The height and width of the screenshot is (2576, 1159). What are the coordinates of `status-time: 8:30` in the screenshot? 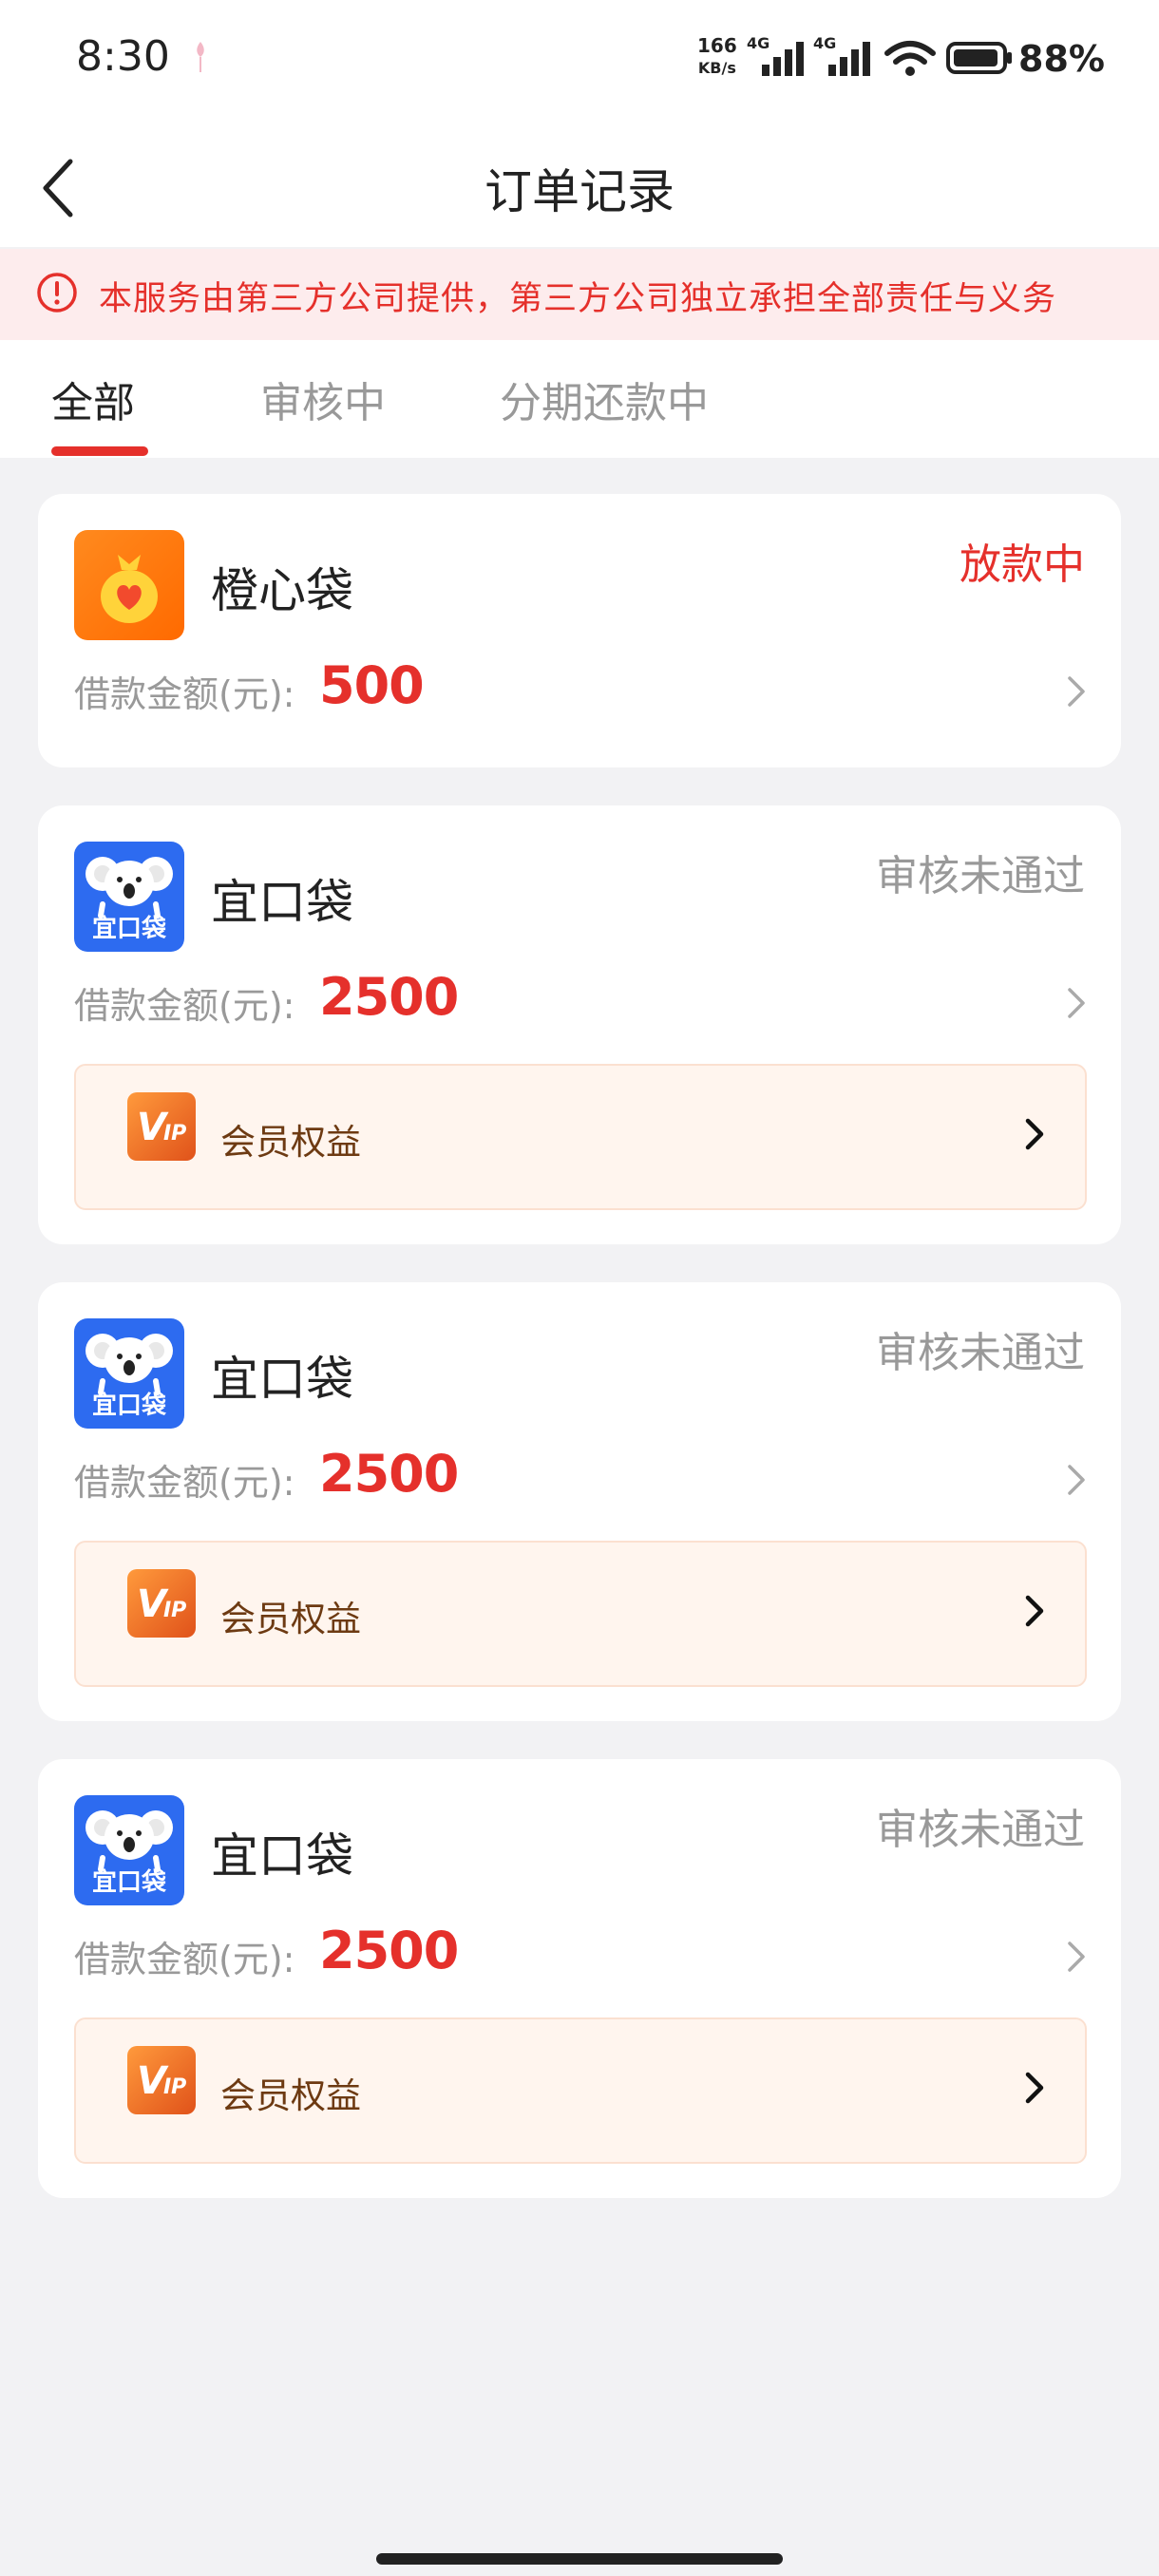 It's located at (123, 56).